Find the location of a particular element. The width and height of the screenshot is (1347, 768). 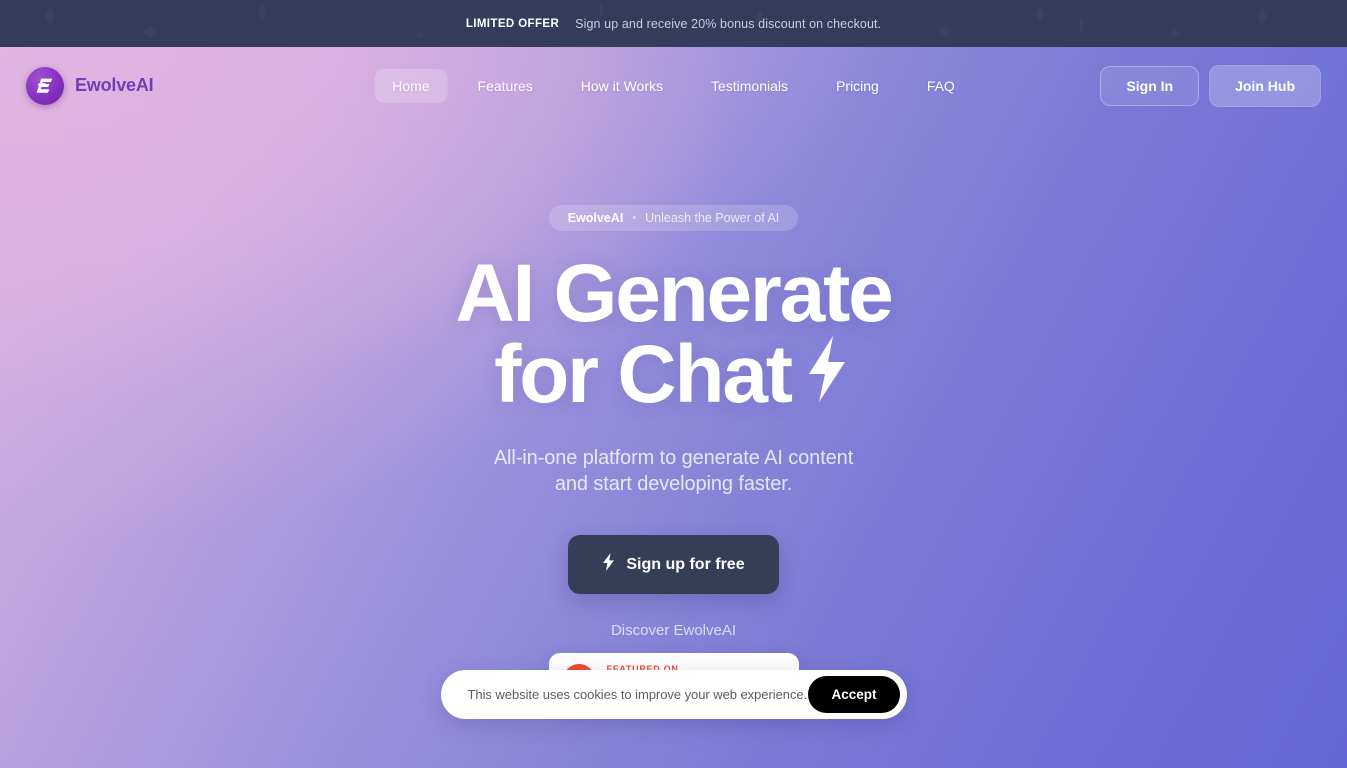

header-actions: Sign In Join Hub is located at coordinates (1210, 85).